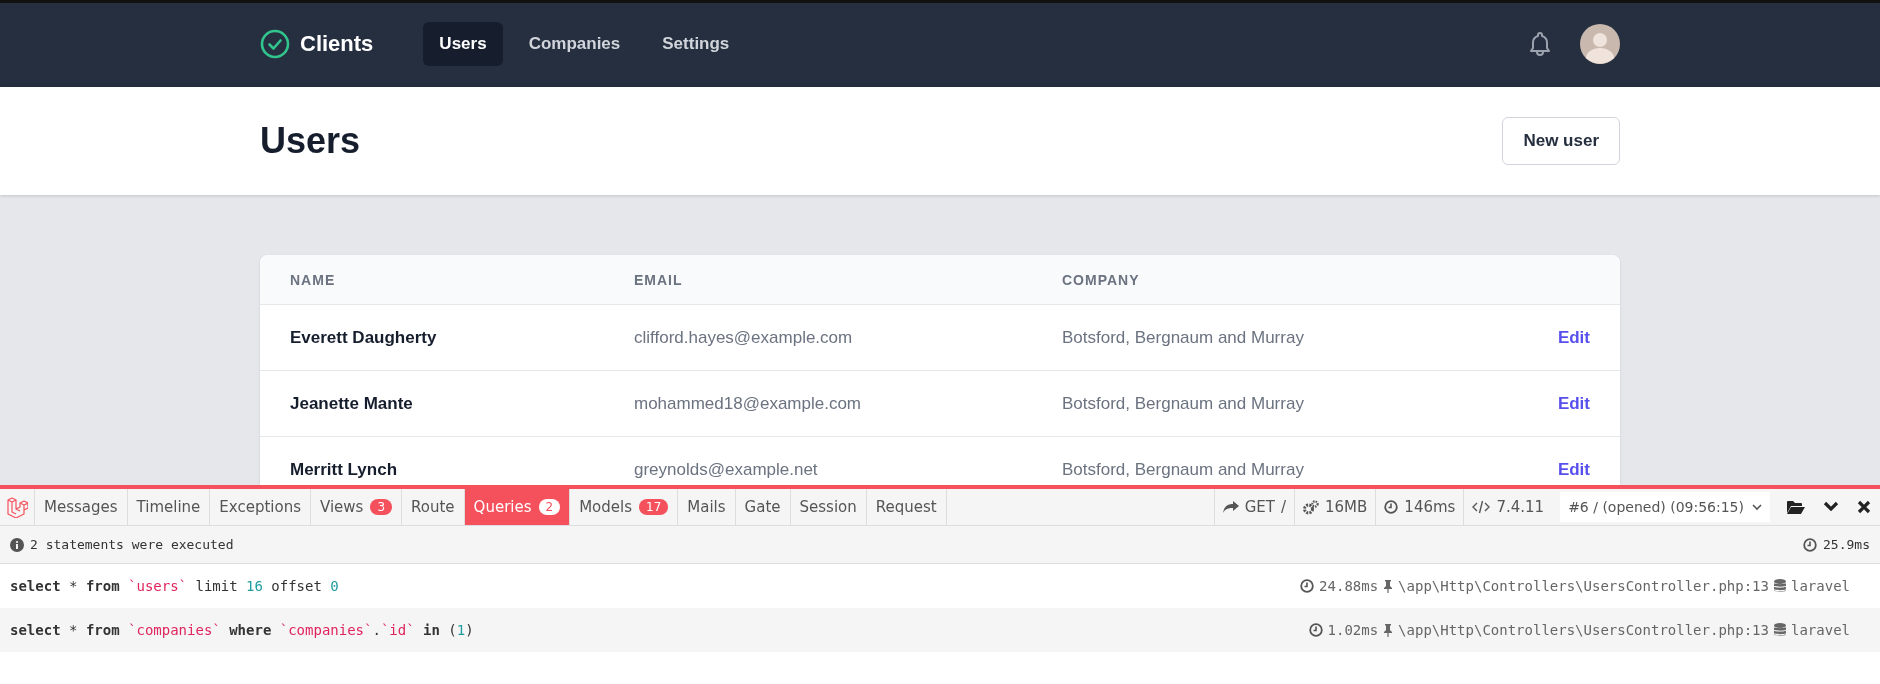  What do you see at coordinates (313, 279) in the screenshot?
I see `column-header: NAME` at bounding box center [313, 279].